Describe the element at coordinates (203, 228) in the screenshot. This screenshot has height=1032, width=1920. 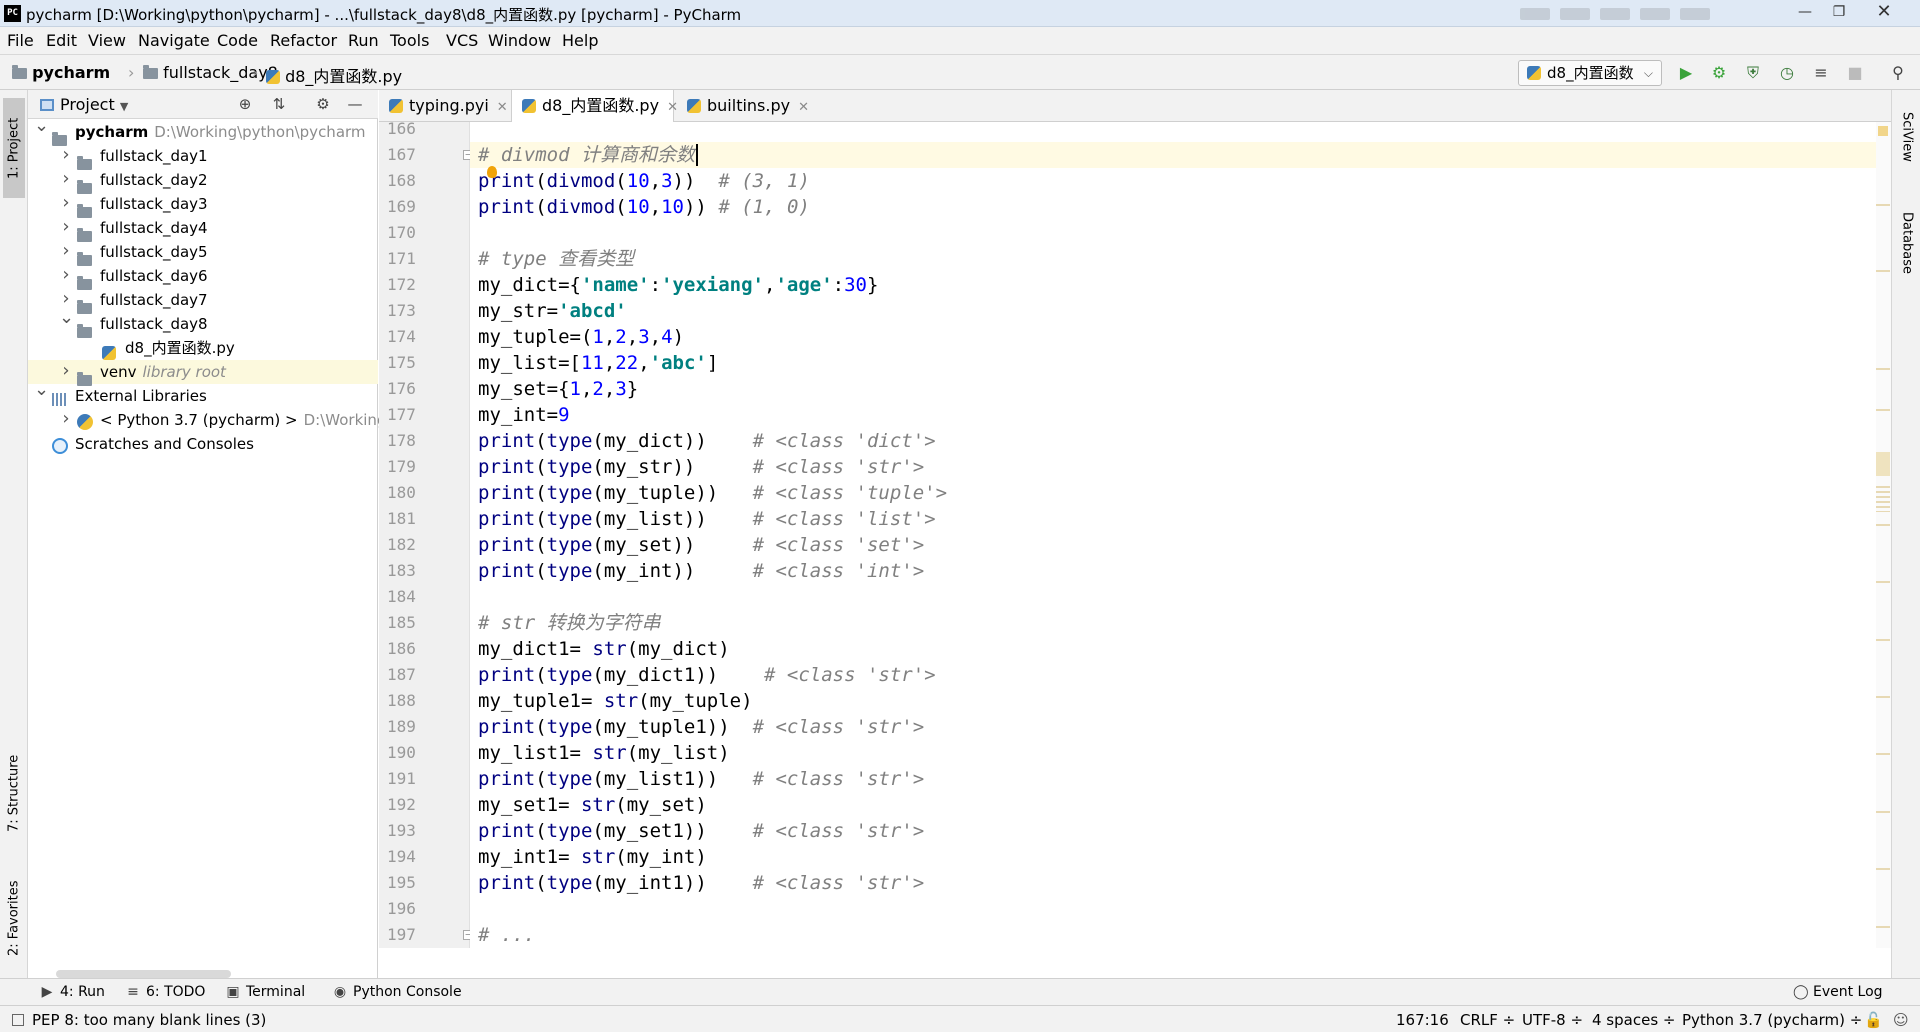
I see `tree-row: › fullstack_day4` at that location.